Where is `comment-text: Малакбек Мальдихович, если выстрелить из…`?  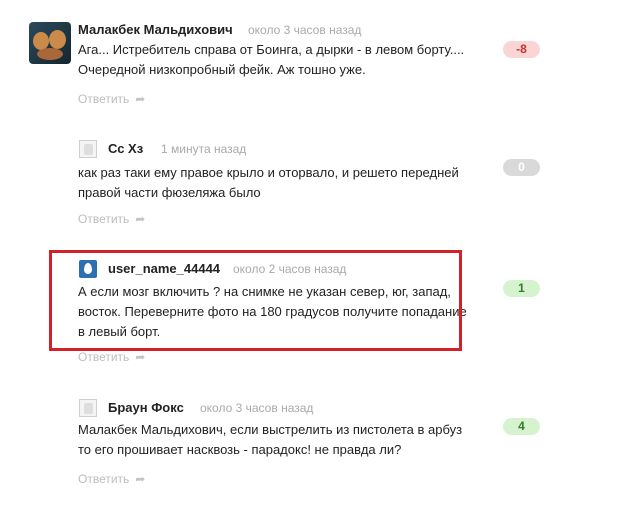 comment-text: Малакбек Мальдихович, если выстрелить из… is located at coordinates (270, 439).